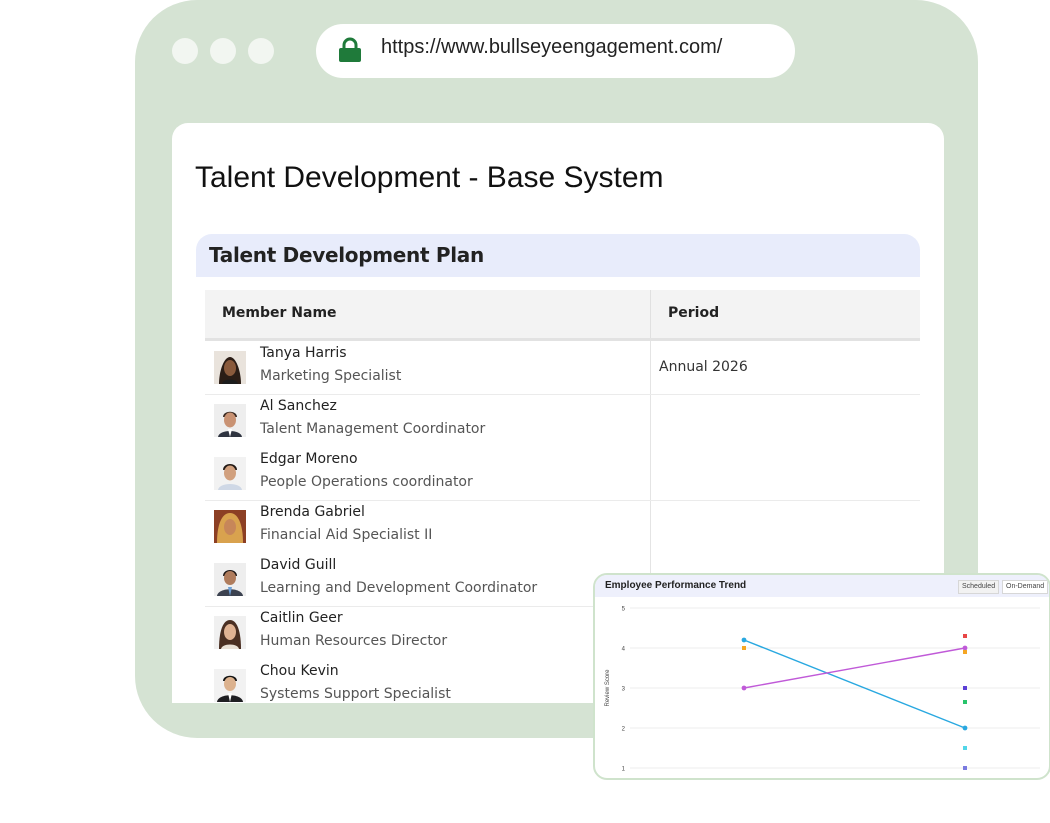 The height and width of the screenshot is (823, 1050). Describe the element at coordinates (346, 255) in the screenshot. I see `plan-title: Talent Development Plan` at that location.